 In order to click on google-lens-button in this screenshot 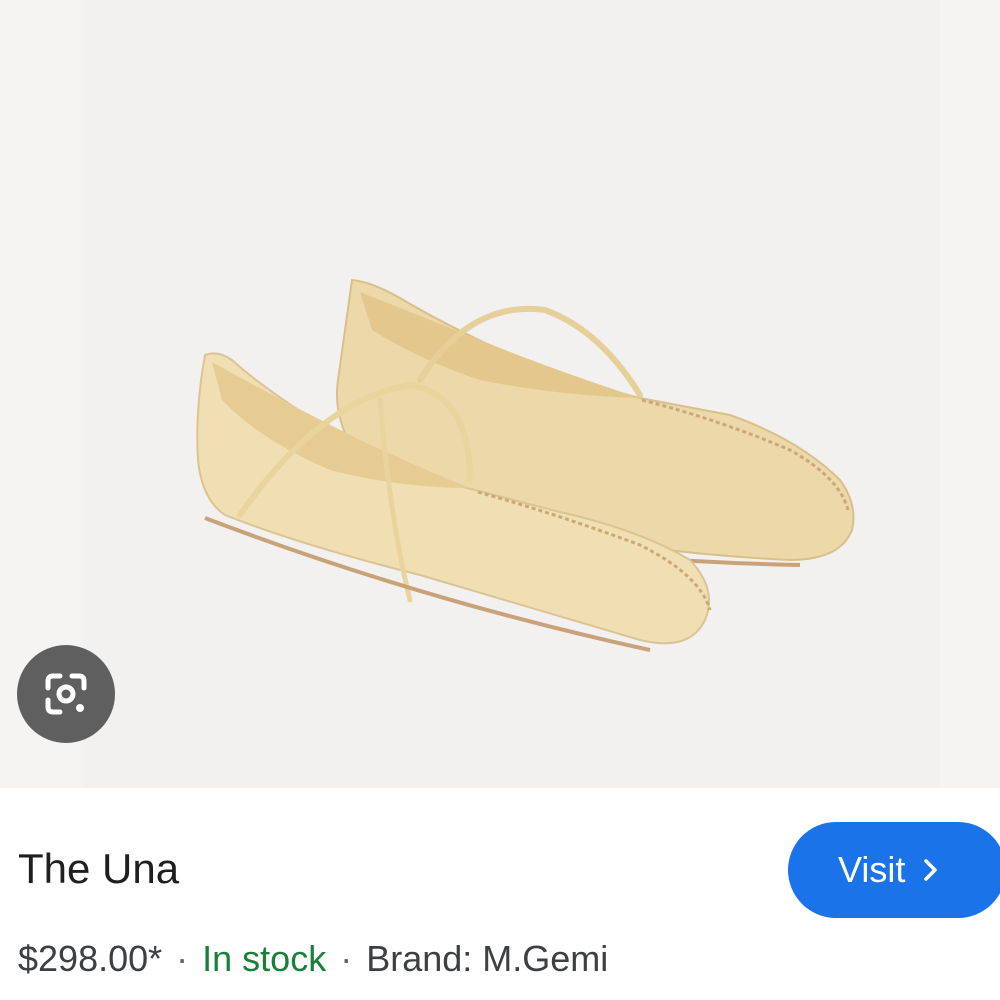, I will do `click(66, 694)`.